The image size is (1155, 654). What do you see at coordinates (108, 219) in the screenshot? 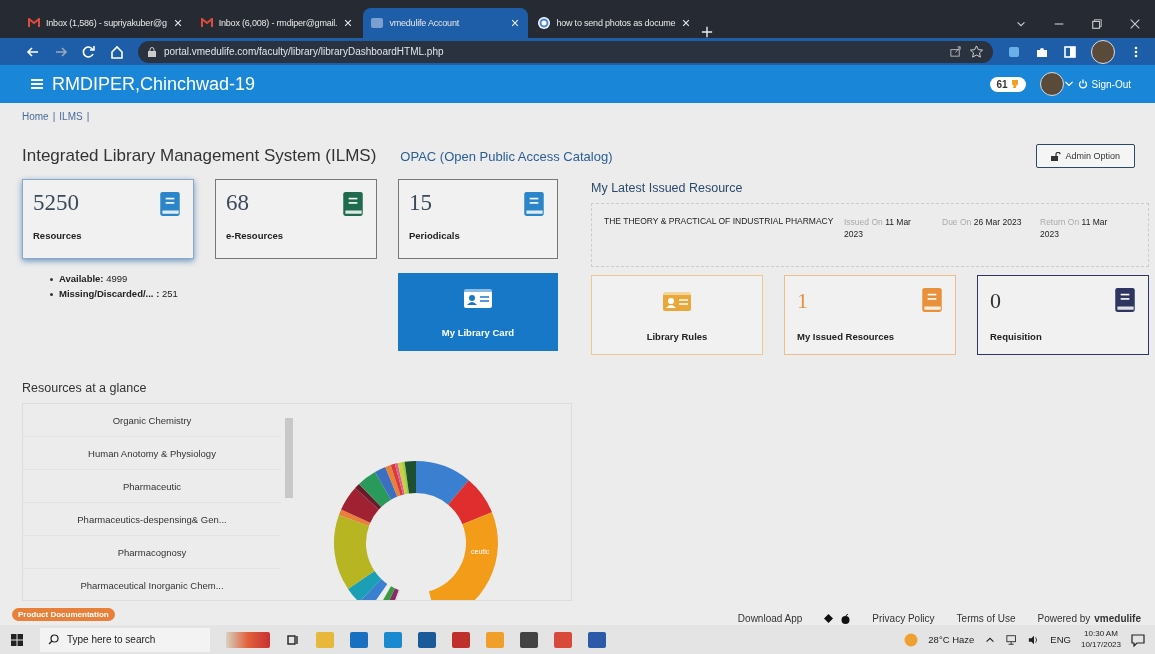
I see `stat-card: 5250 Resources` at bounding box center [108, 219].